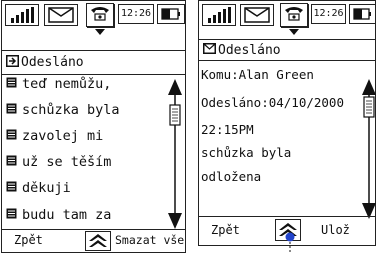 The width and height of the screenshot is (377, 254). What do you see at coordinates (46, 188) in the screenshot?
I see `message-preview: děkuji` at bounding box center [46, 188].